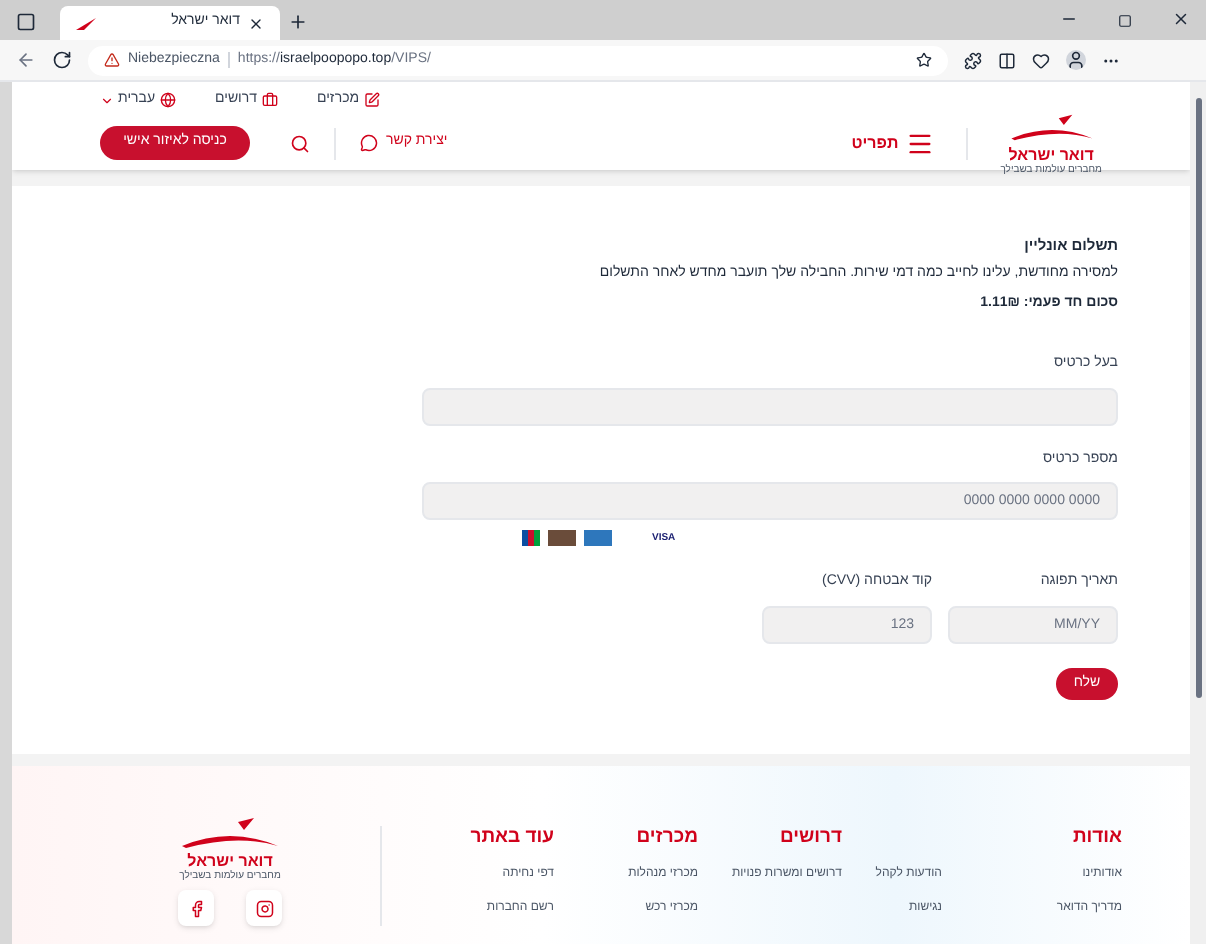  I want to click on menu-icon, so click(920, 143).